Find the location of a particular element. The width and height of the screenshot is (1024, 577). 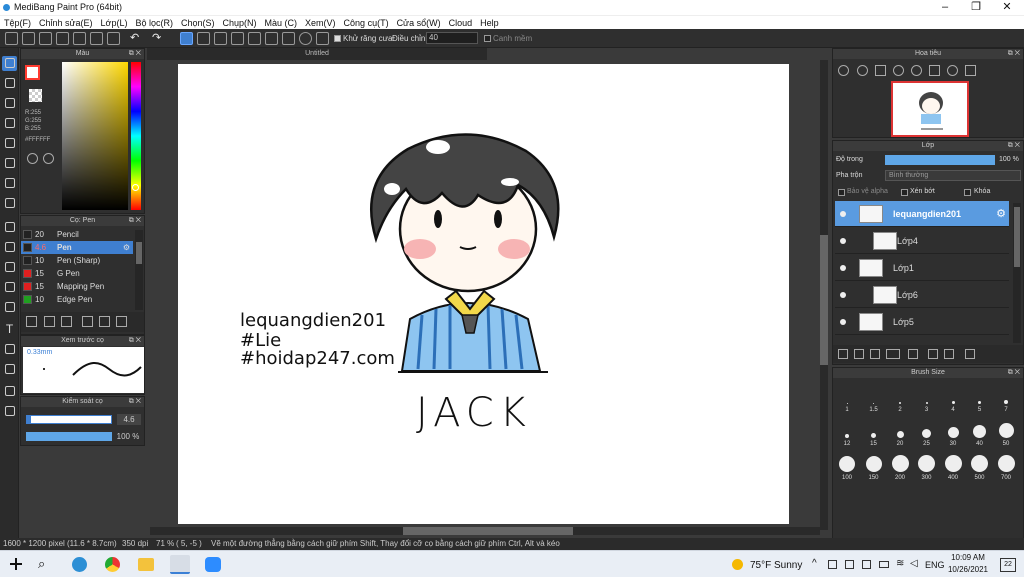

brush-menu-icon is located at coordinates (66, 321).